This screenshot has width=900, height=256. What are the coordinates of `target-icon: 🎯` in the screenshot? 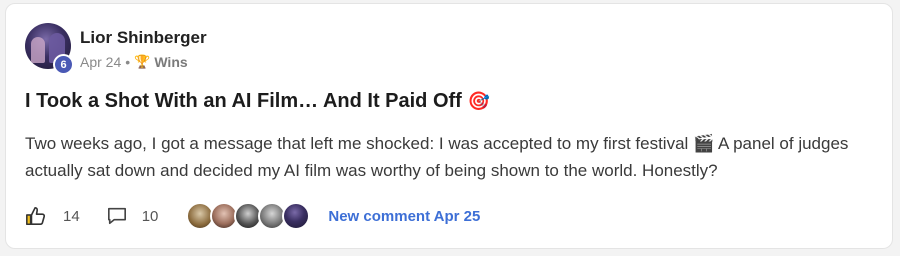 It's located at (479, 101).